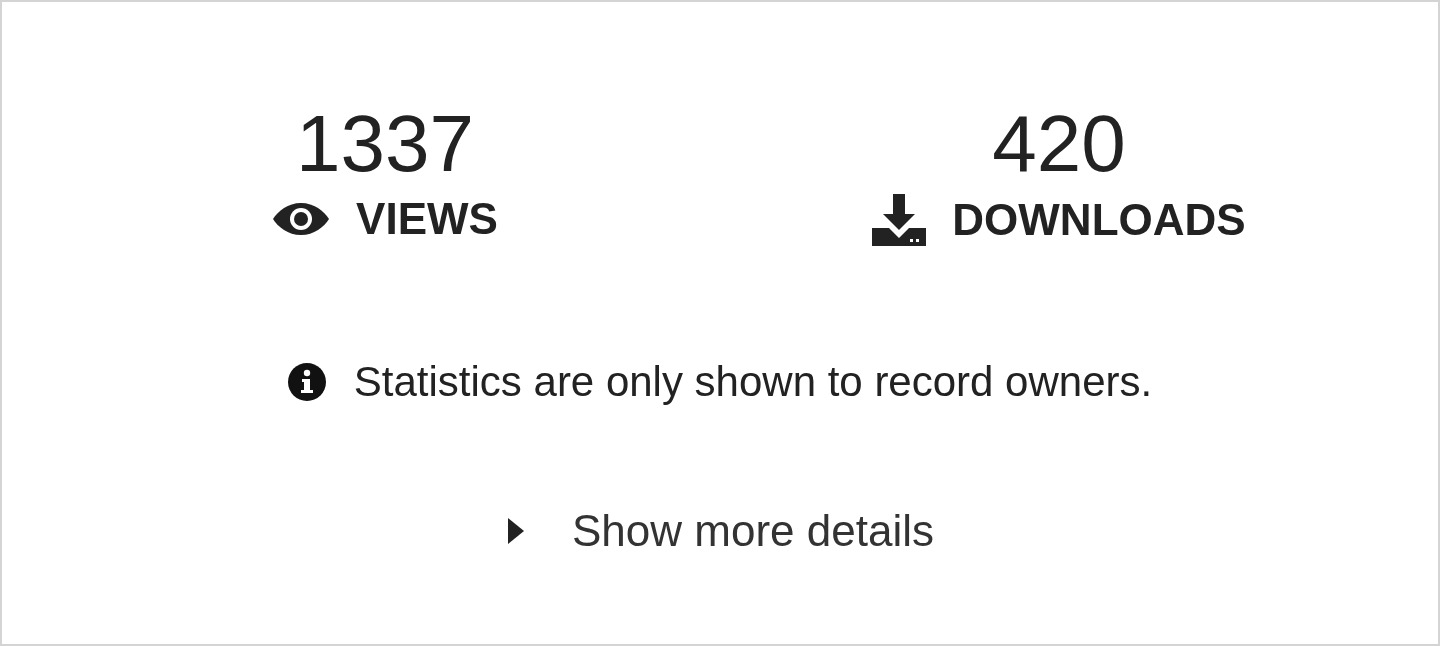 Image resolution: width=1440 pixels, height=646 pixels. I want to click on stat-label: VIEWS, so click(427, 219).